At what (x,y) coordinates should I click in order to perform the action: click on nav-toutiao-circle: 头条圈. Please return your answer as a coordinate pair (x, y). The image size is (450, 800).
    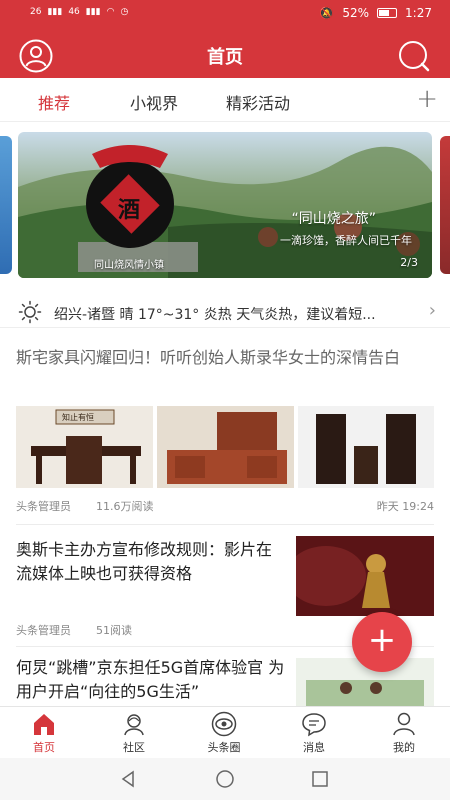
    Looking at the image, I should click on (224, 733).